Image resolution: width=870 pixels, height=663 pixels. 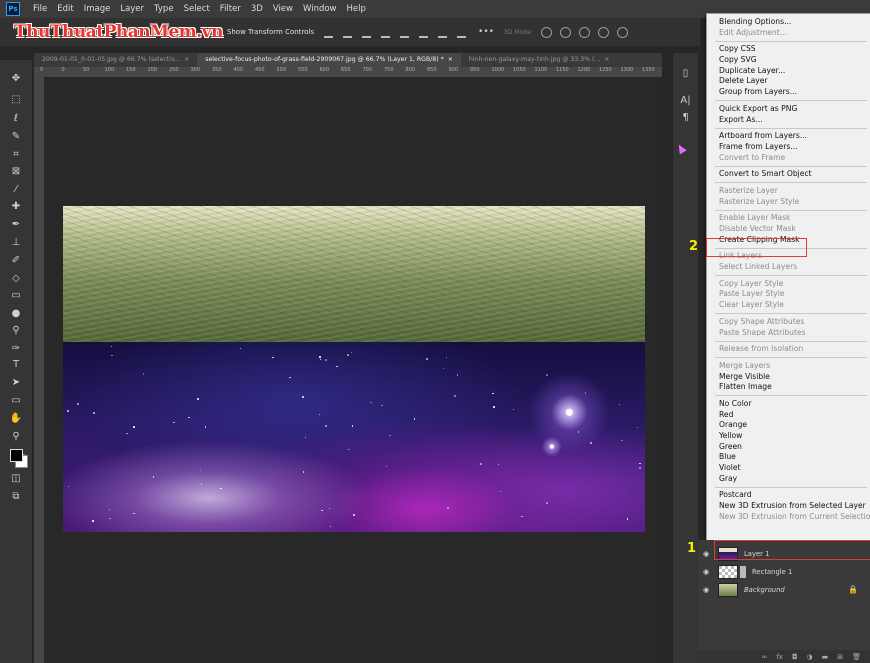 I want to click on menu-item-yellow: Yellow, so click(x=788, y=436).